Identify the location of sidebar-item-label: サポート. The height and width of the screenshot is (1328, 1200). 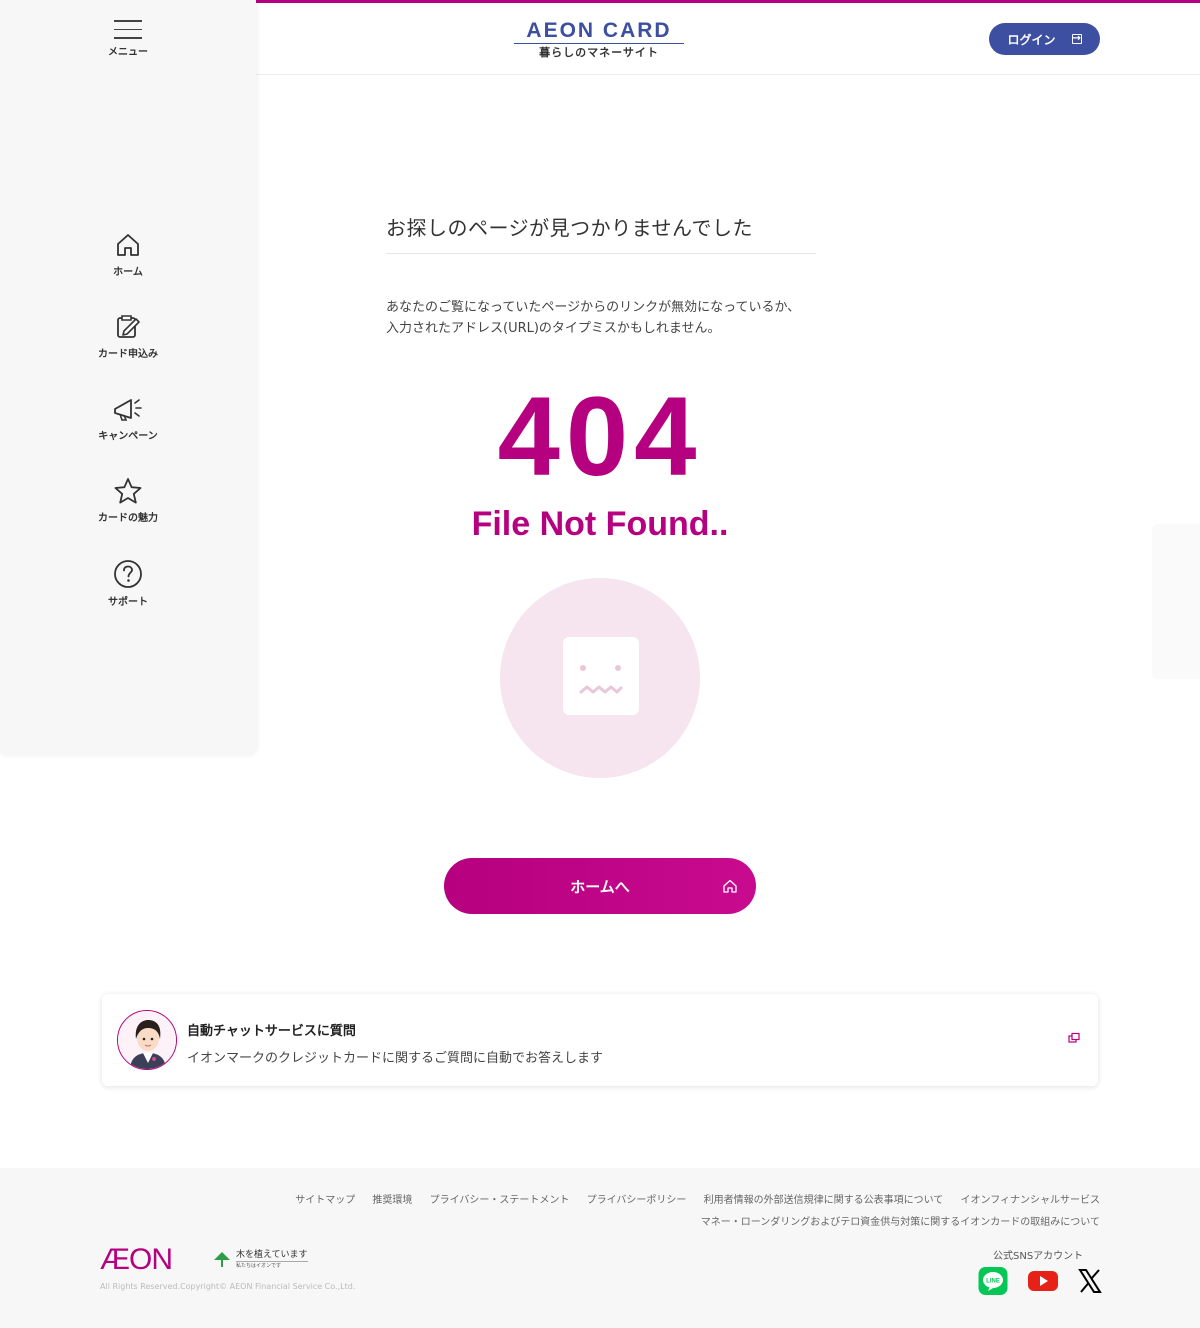
(128, 602).